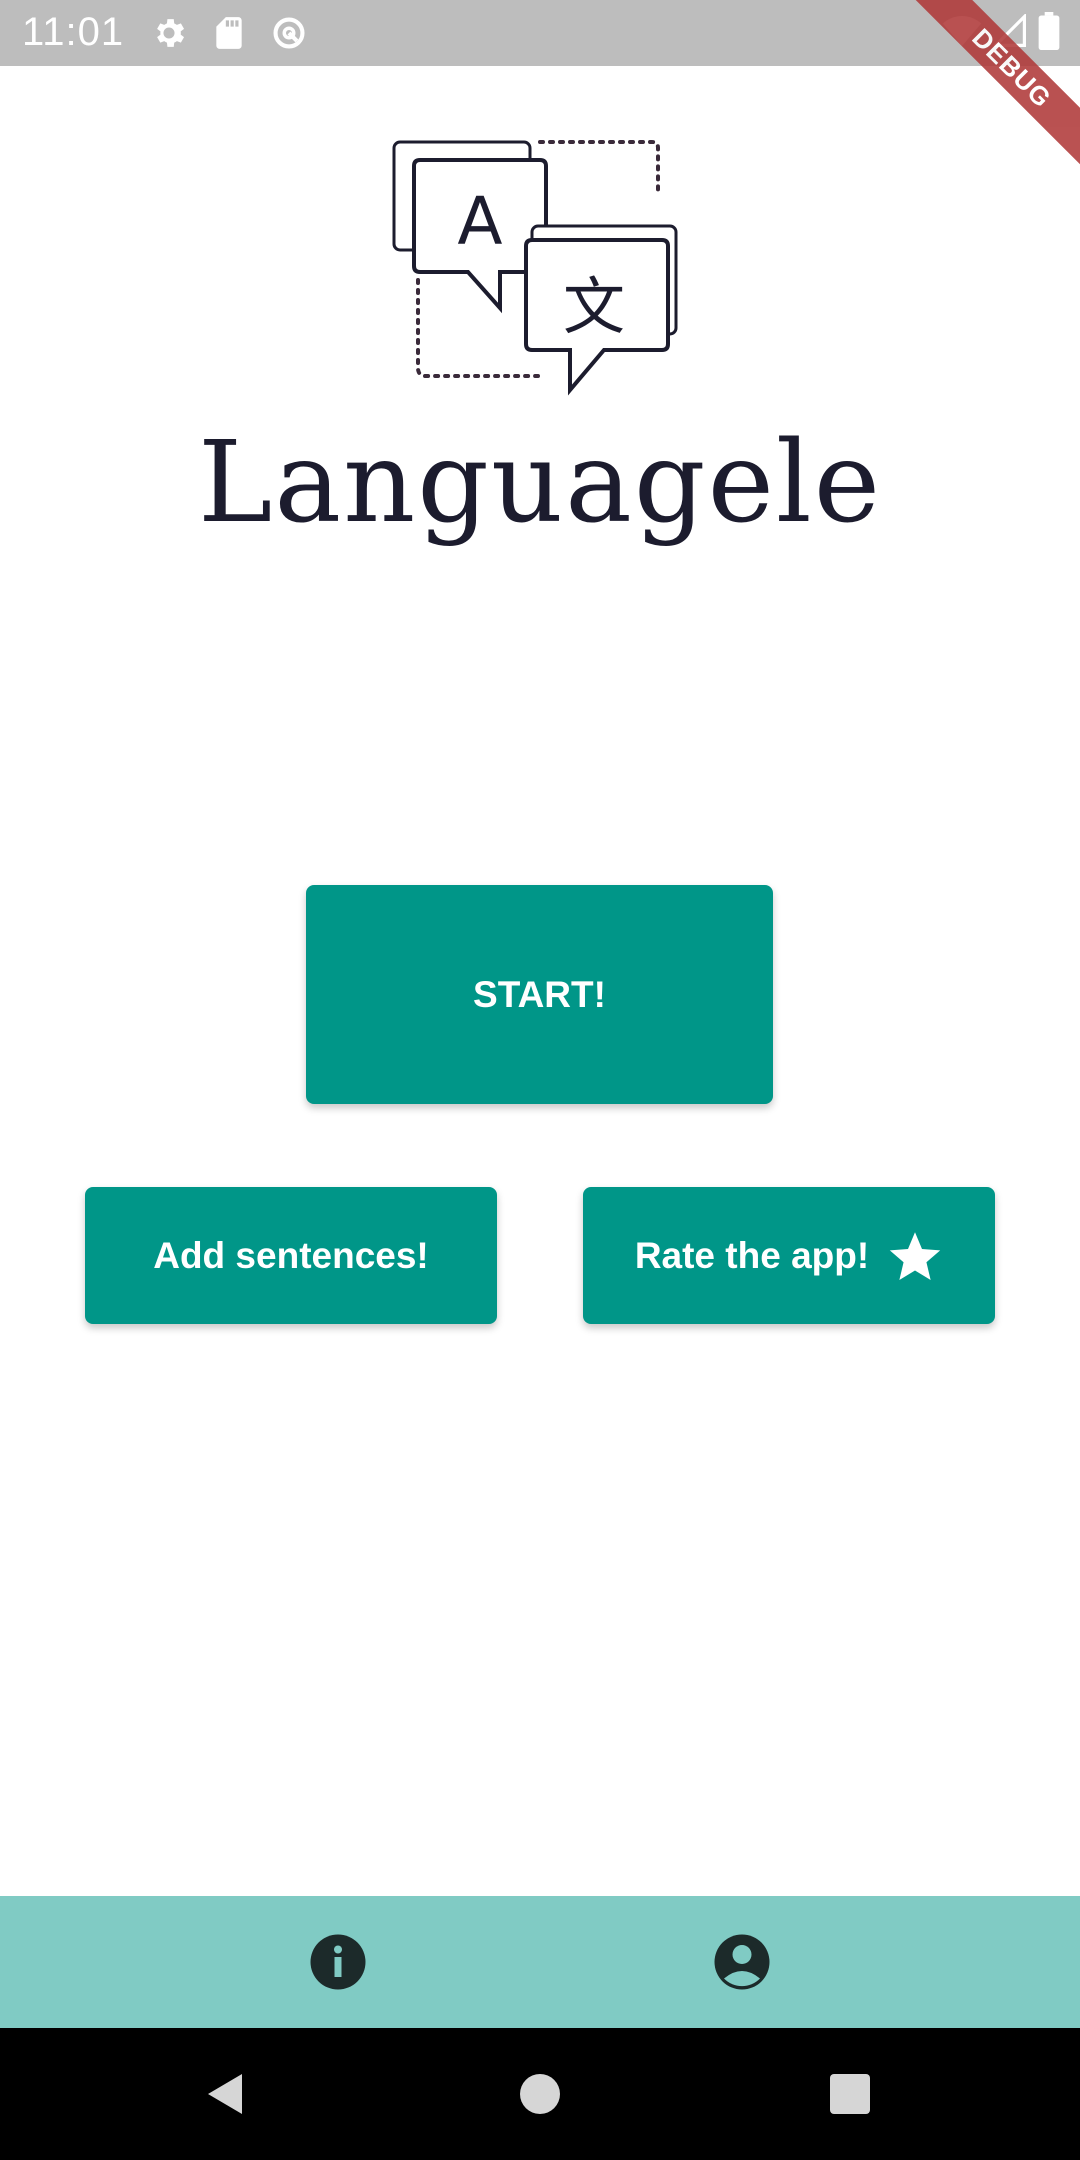 Image resolution: width=1080 pixels, height=2160 pixels. Describe the element at coordinates (540, 483) in the screenshot. I see `app-wordmark: Languagele` at that location.